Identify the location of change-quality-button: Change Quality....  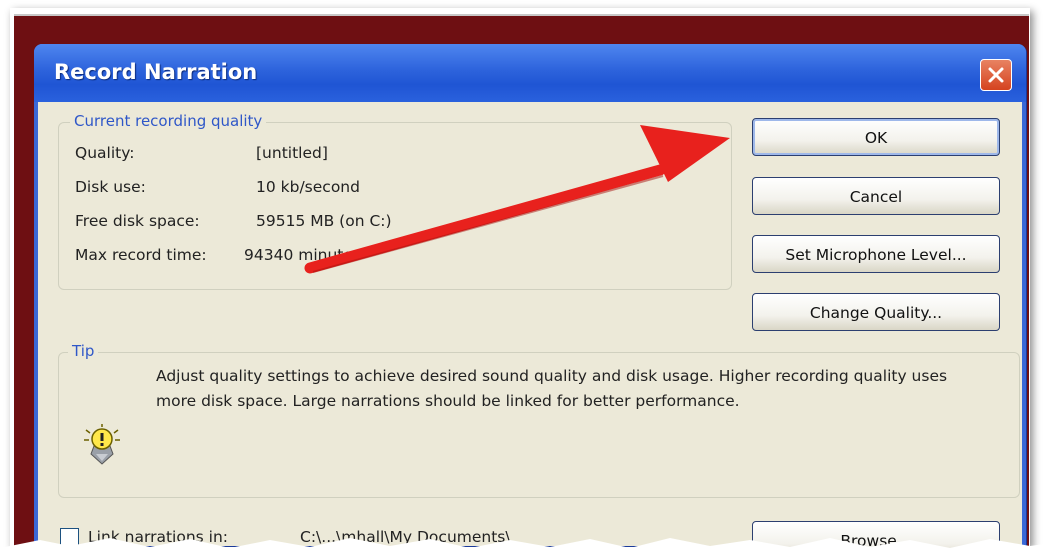
(876, 312).